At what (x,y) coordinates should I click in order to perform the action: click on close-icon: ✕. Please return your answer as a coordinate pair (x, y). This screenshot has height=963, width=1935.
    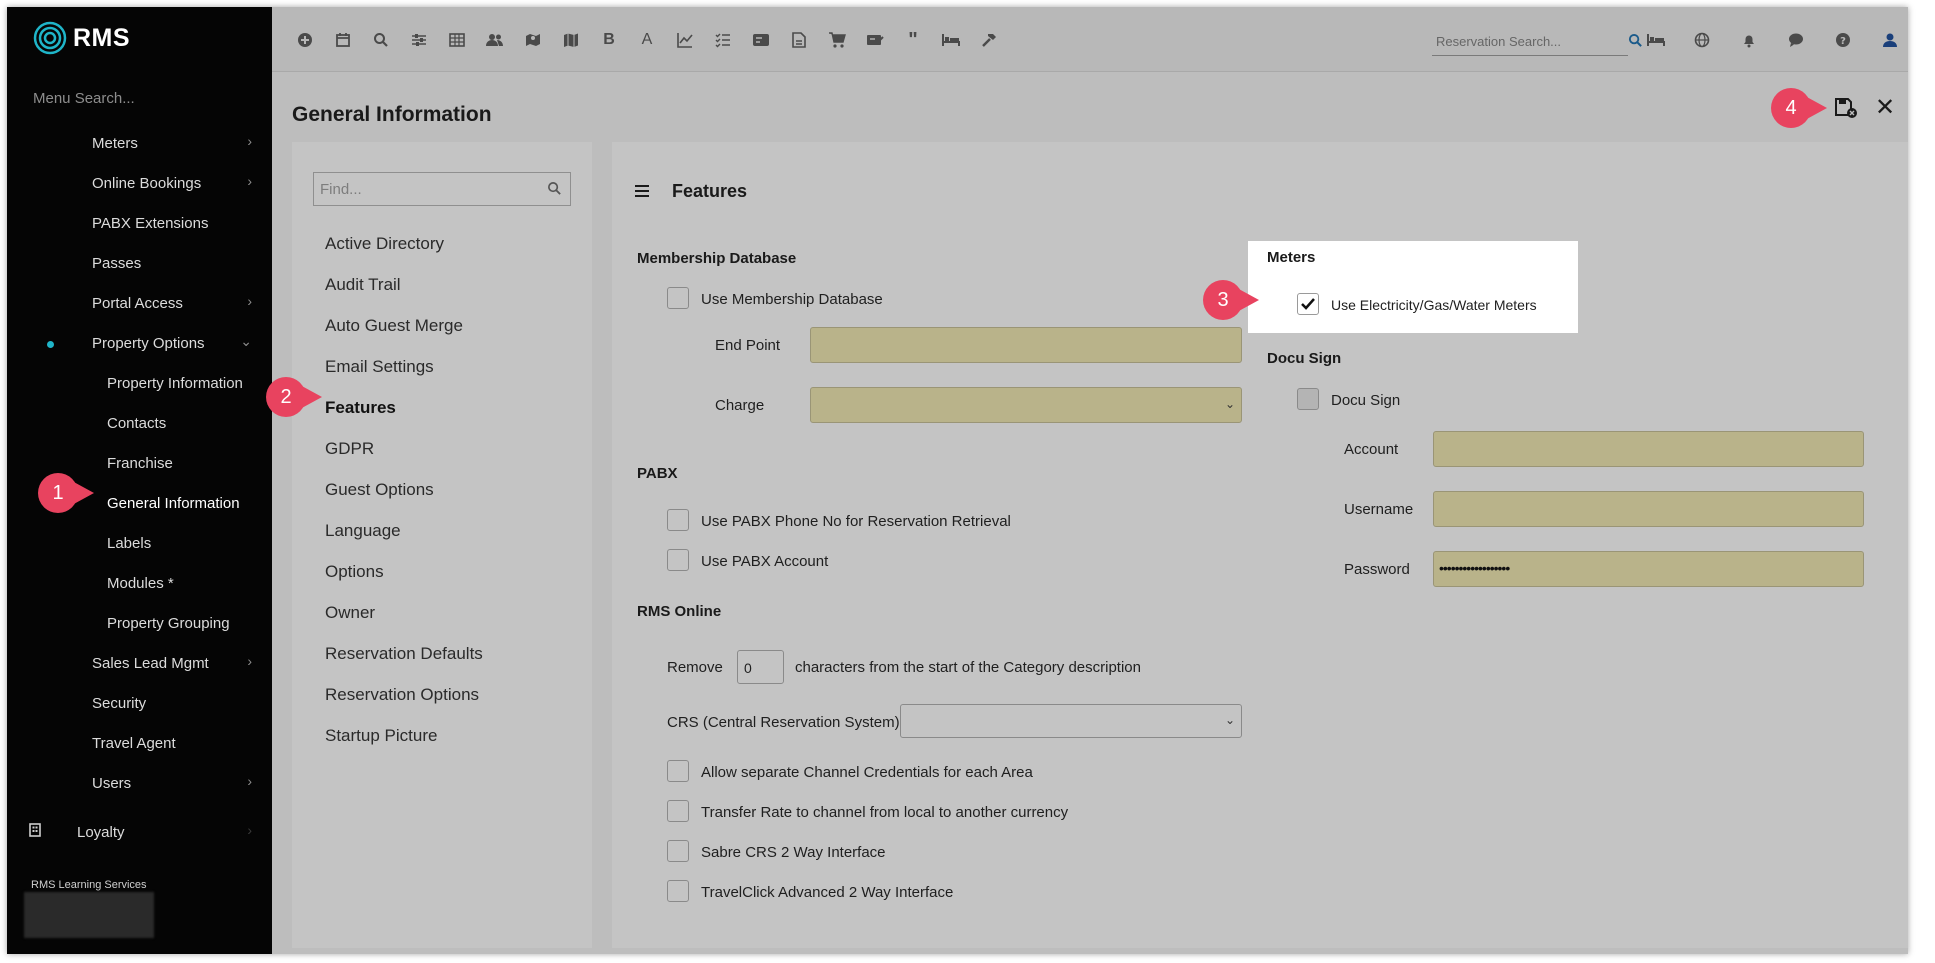
    Looking at the image, I should click on (1885, 108).